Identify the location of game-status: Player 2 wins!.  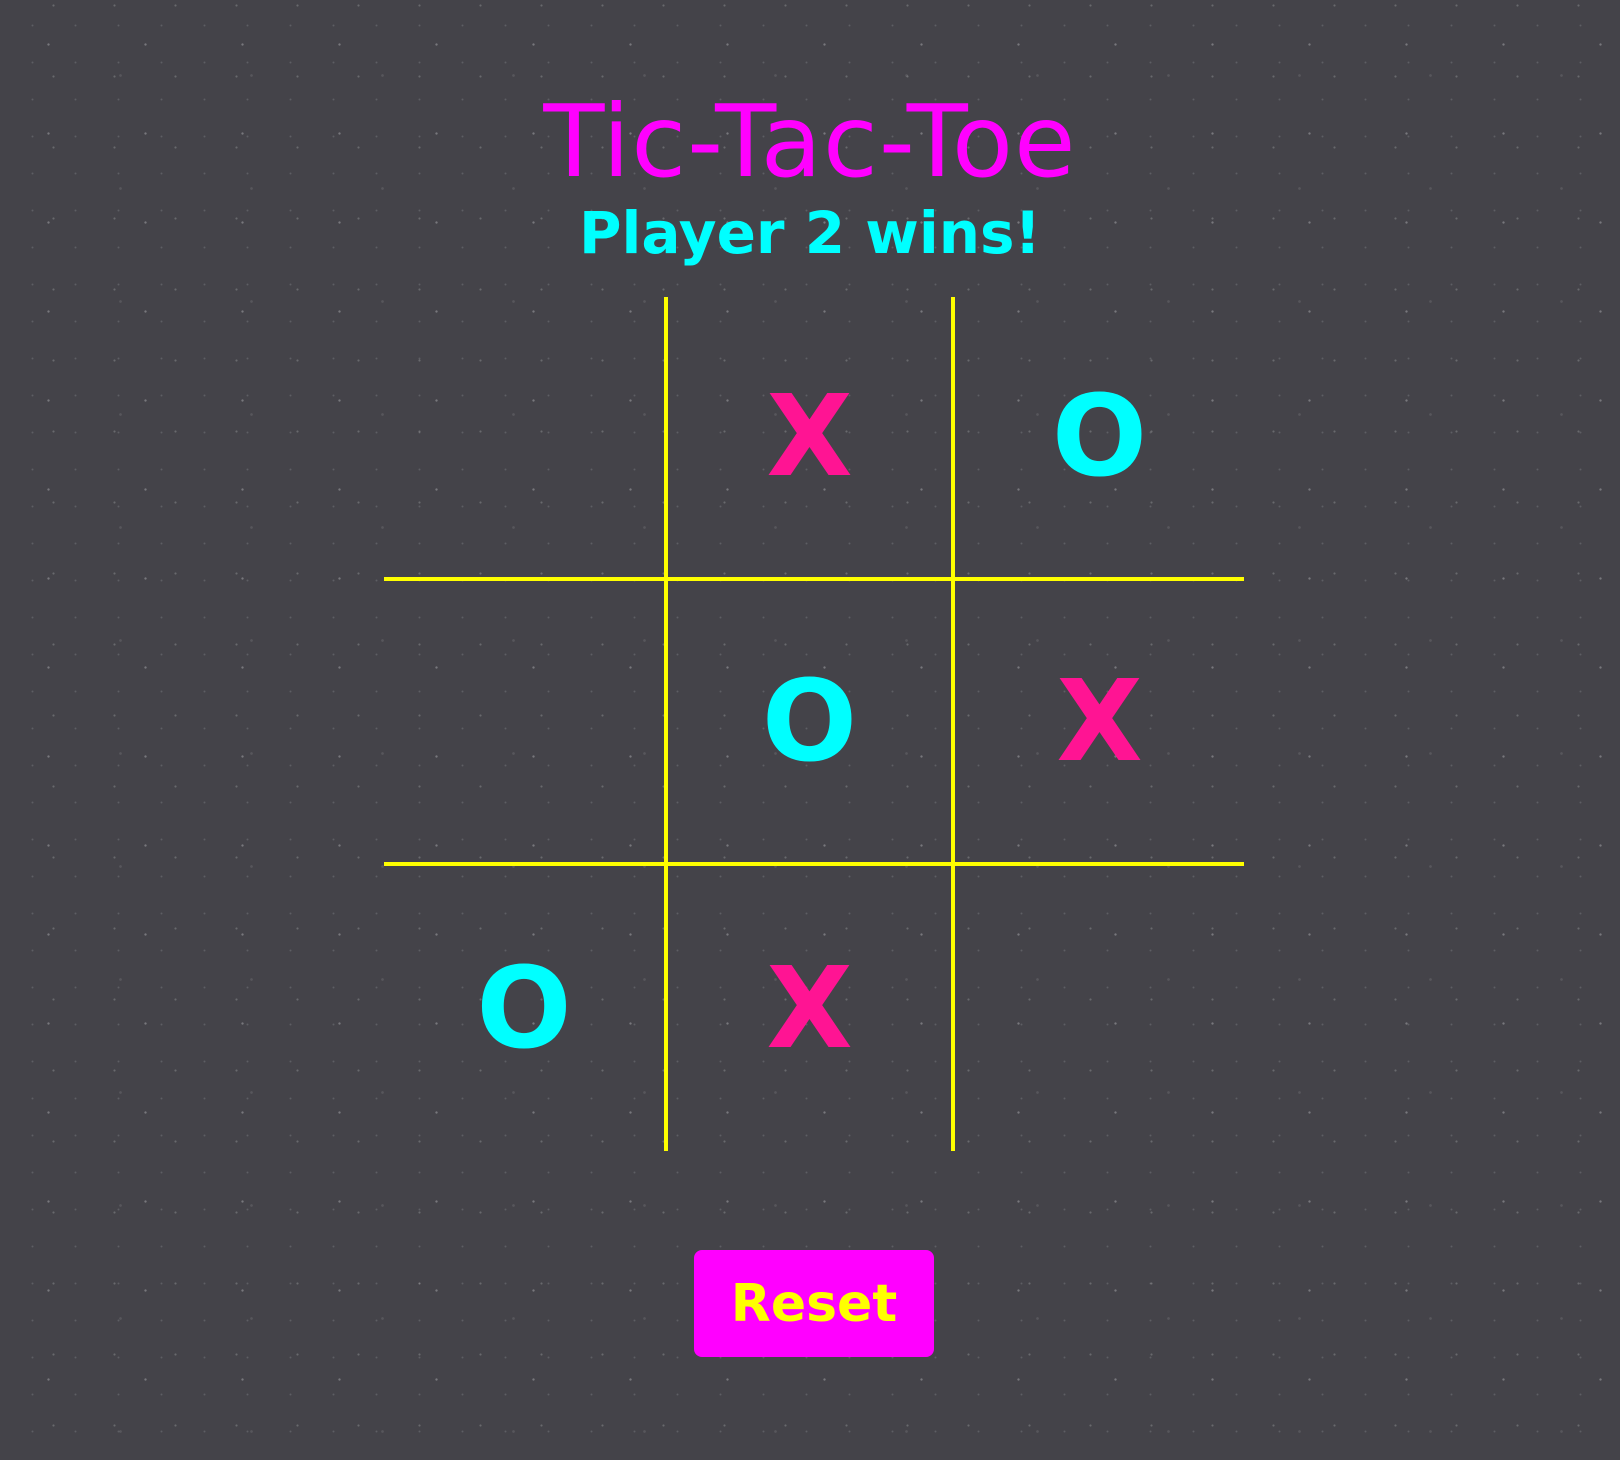
(810, 233).